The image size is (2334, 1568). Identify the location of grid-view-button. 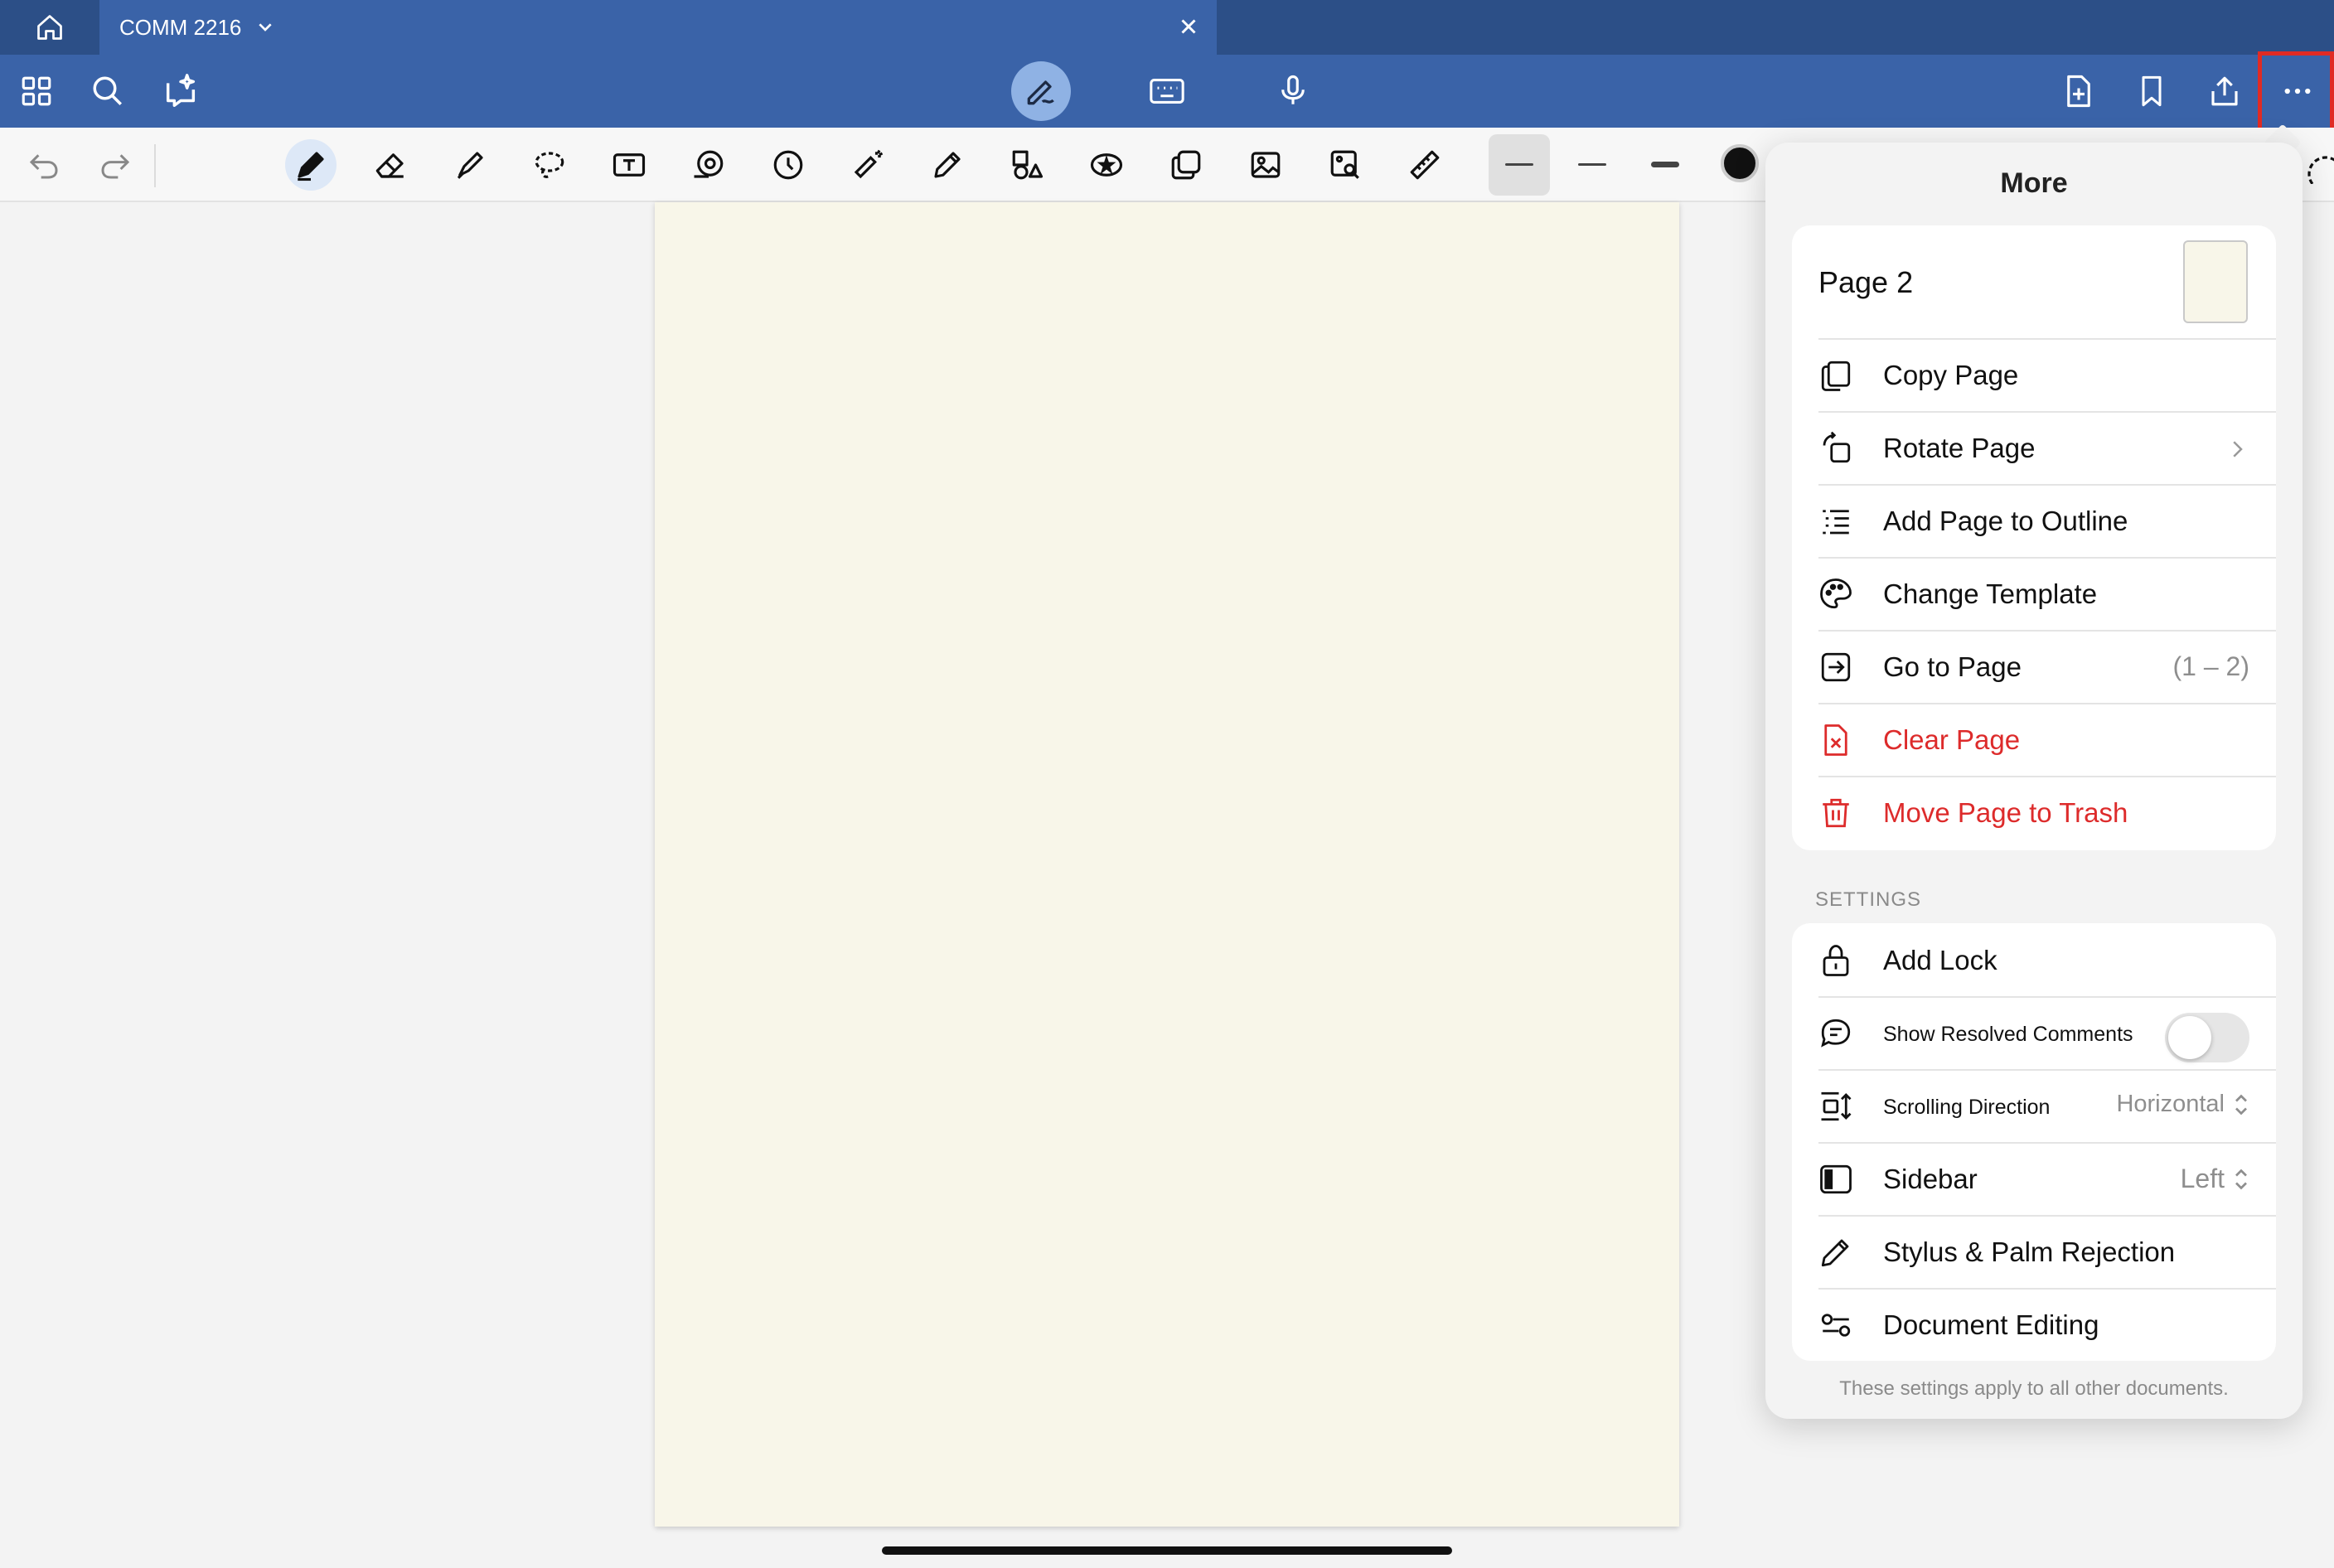
(37, 91).